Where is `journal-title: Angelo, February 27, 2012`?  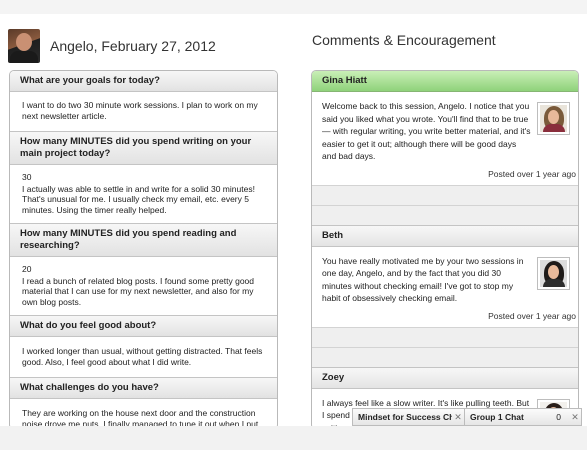 journal-title: Angelo, February 27, 2012 is located at coordinates (133, 46).